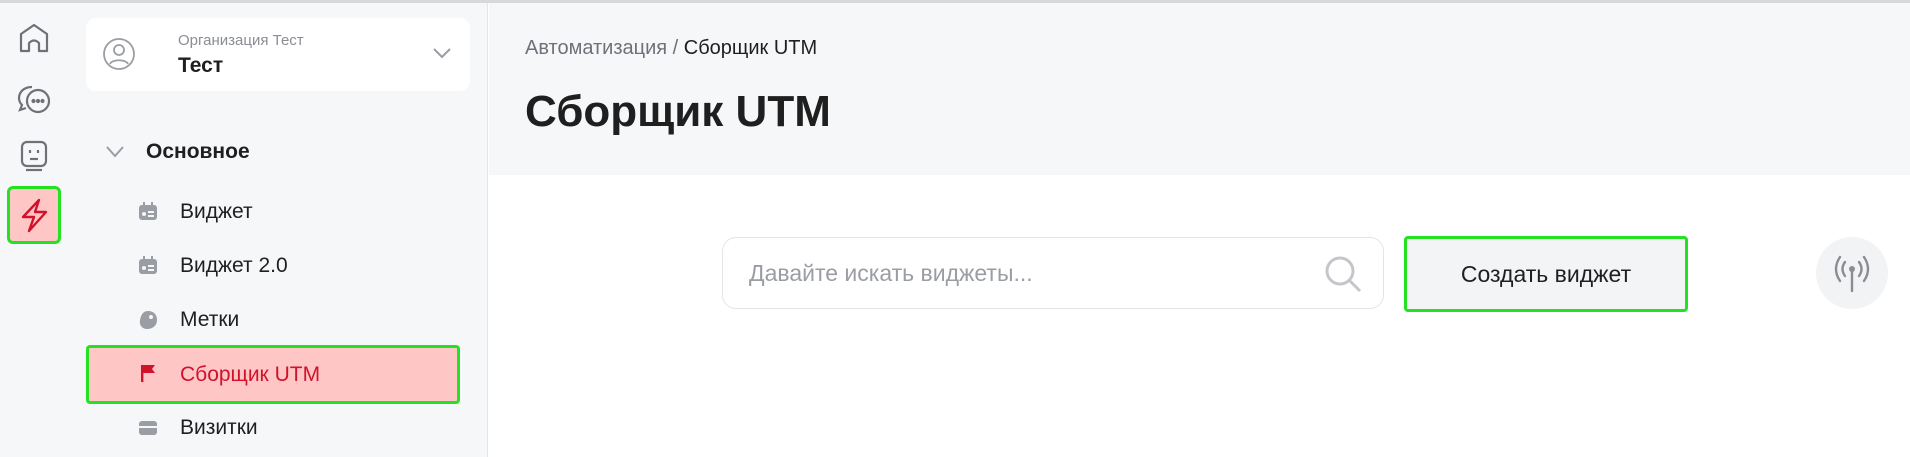 The height and width of the screenshot is (457, 1910). I want to click on sidebar-item-label: Сборщик UTM, so click(250, 374).